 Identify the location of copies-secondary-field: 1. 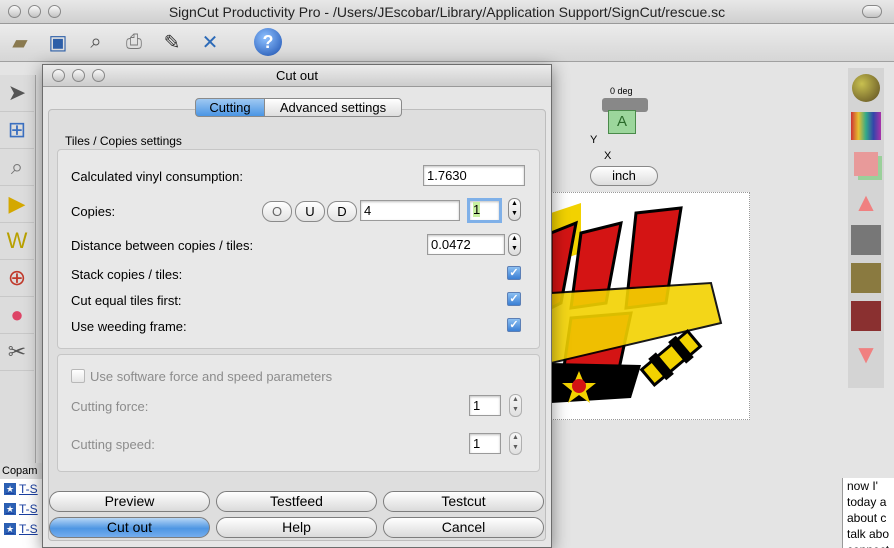
(484, 210).